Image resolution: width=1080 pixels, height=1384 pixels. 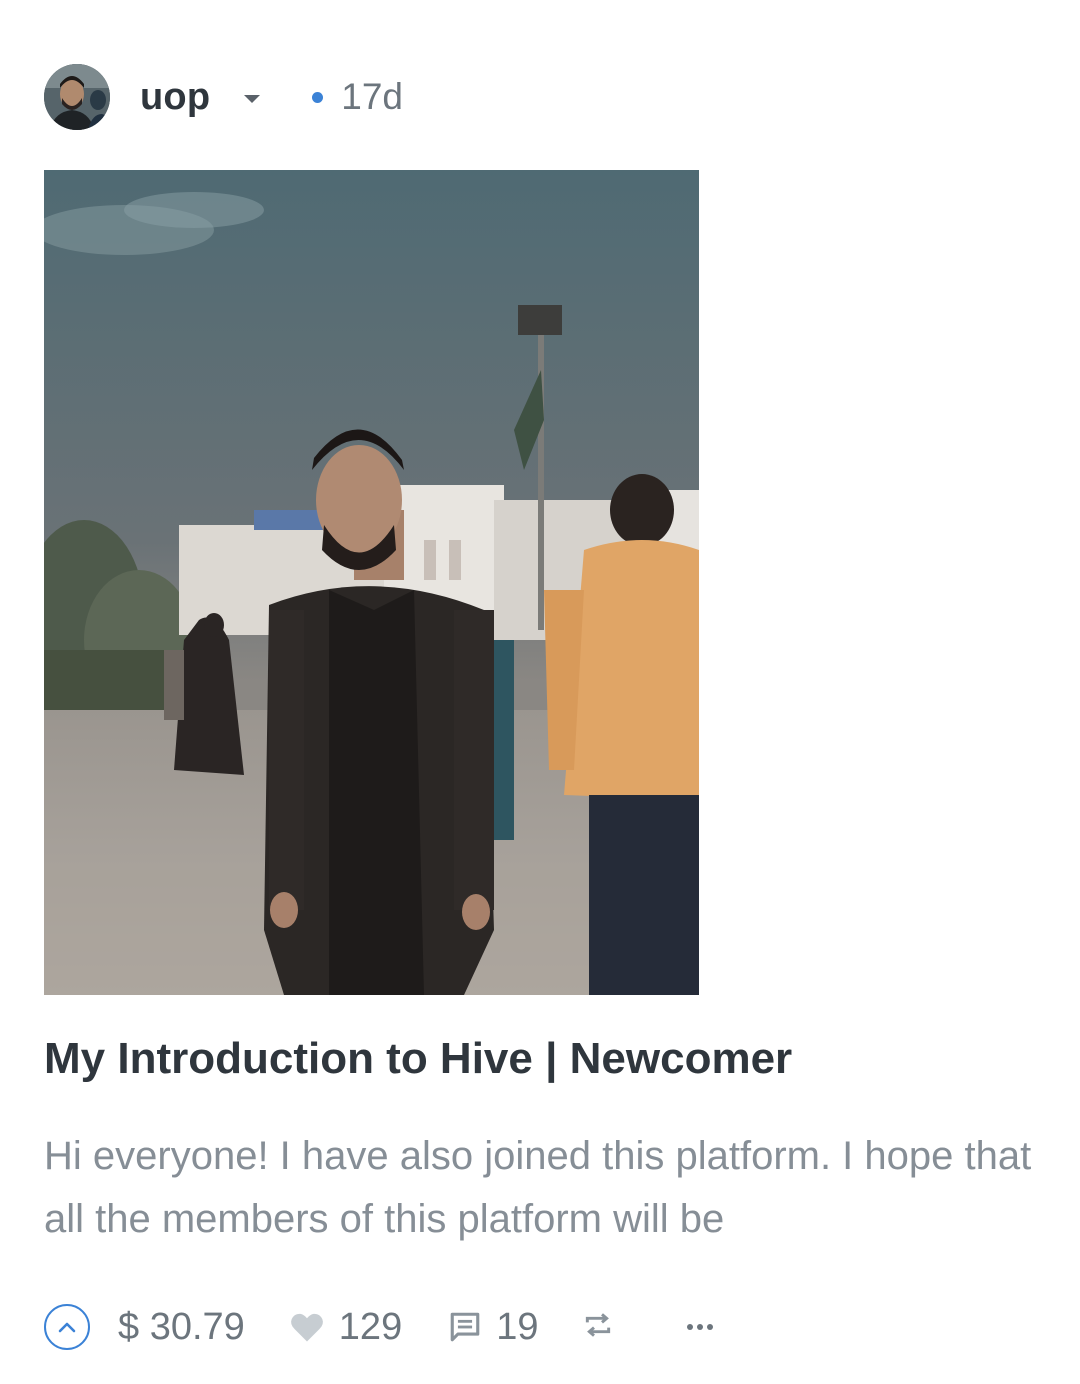 I want to click on author-name: uop, so click(x=175, y=97).